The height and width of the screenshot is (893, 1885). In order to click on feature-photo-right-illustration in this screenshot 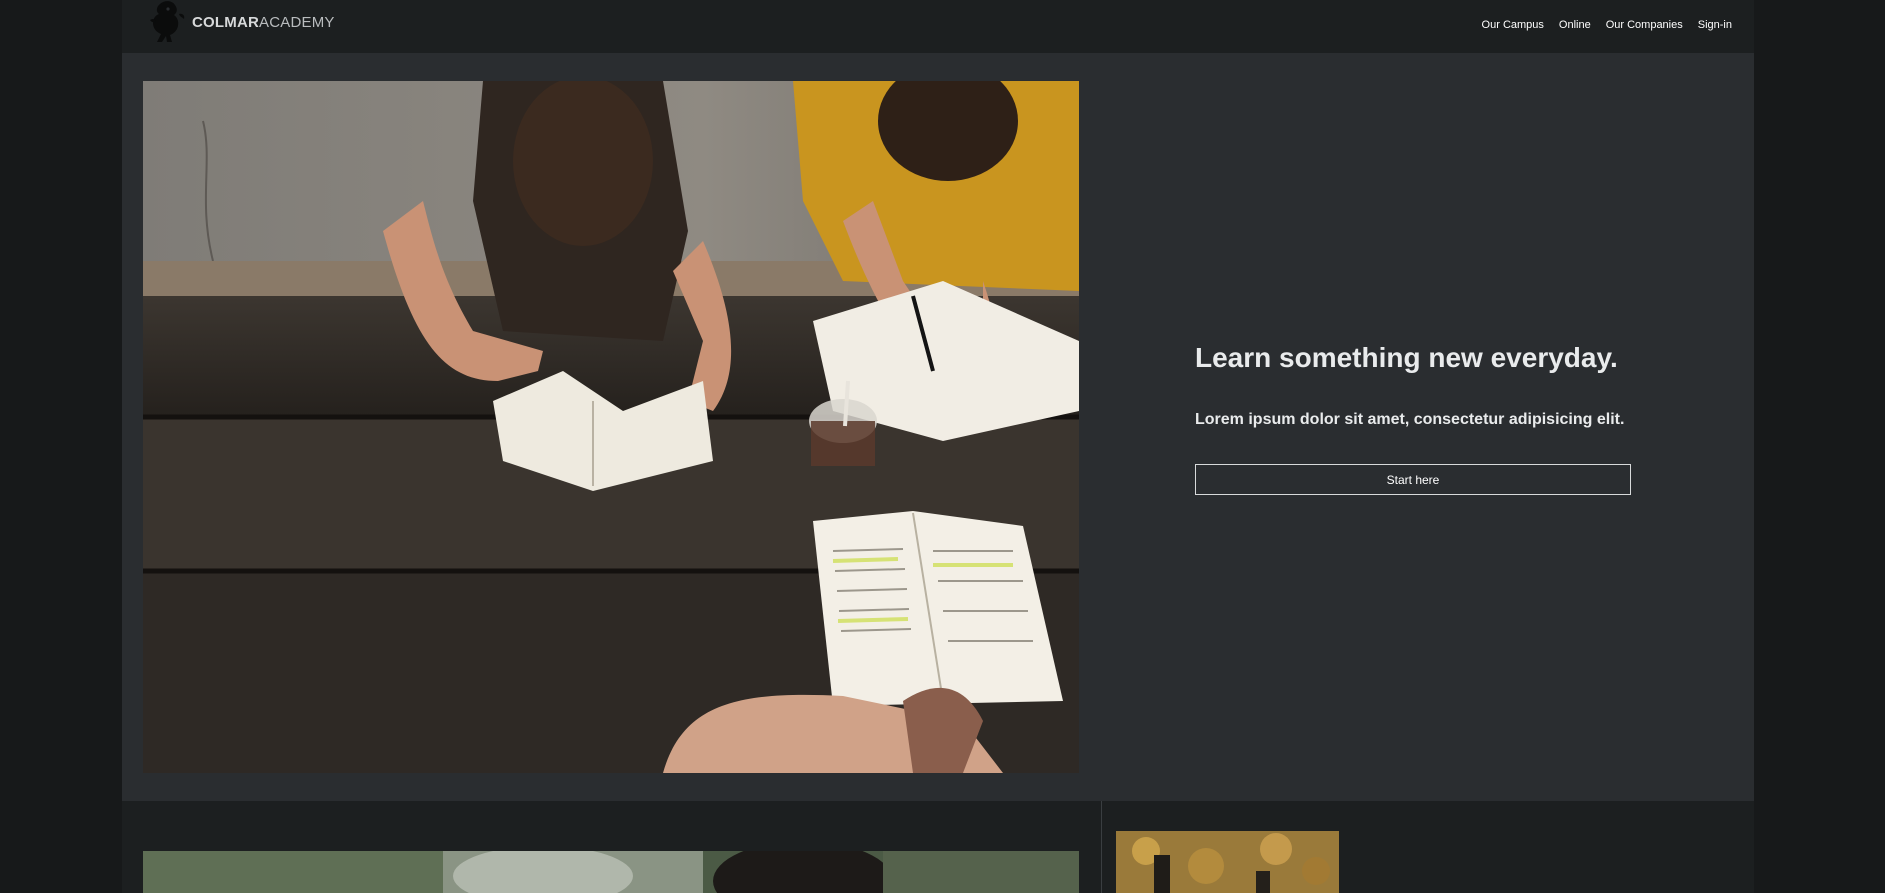, I will do `click(1227, 862)`.